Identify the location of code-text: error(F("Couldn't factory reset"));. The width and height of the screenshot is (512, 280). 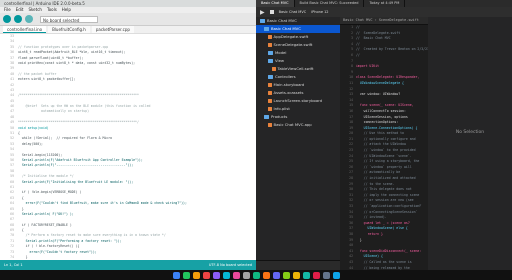
(57, 251).